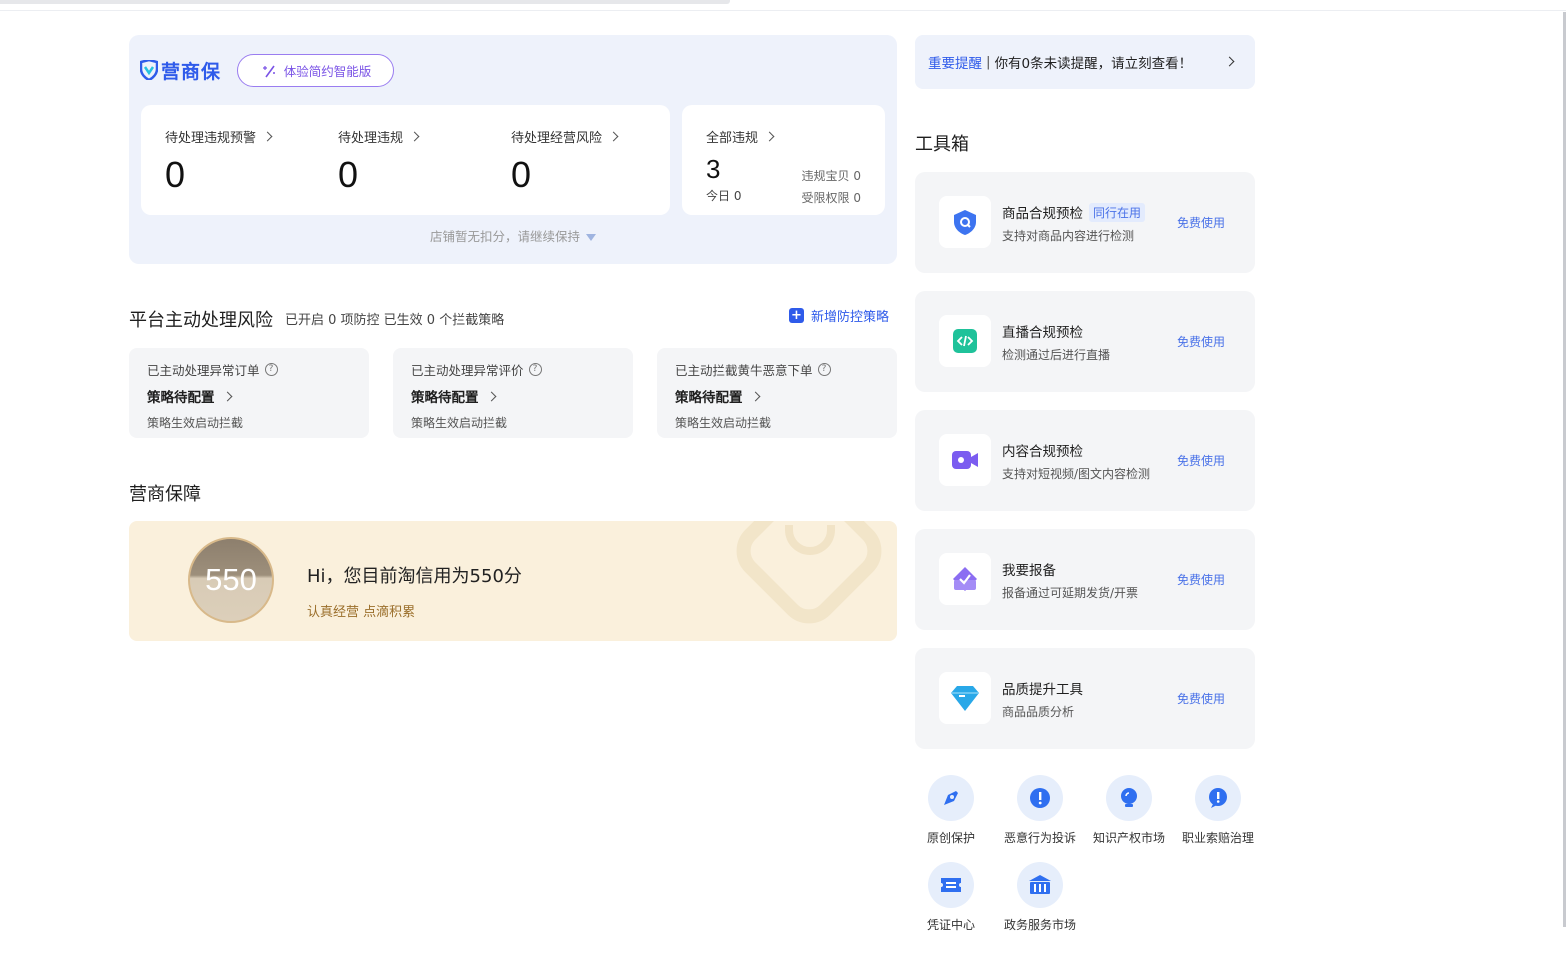  What do you see at coordinates (191, 71) in the screenshot?
I see `logo-text: 营商保` at bounding box center [191, 71].